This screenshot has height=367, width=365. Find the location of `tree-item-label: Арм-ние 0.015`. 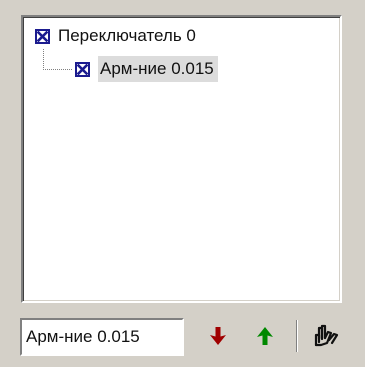

tree-item-label: Арм-ние 0.015 is located at coordinates (158, 69).